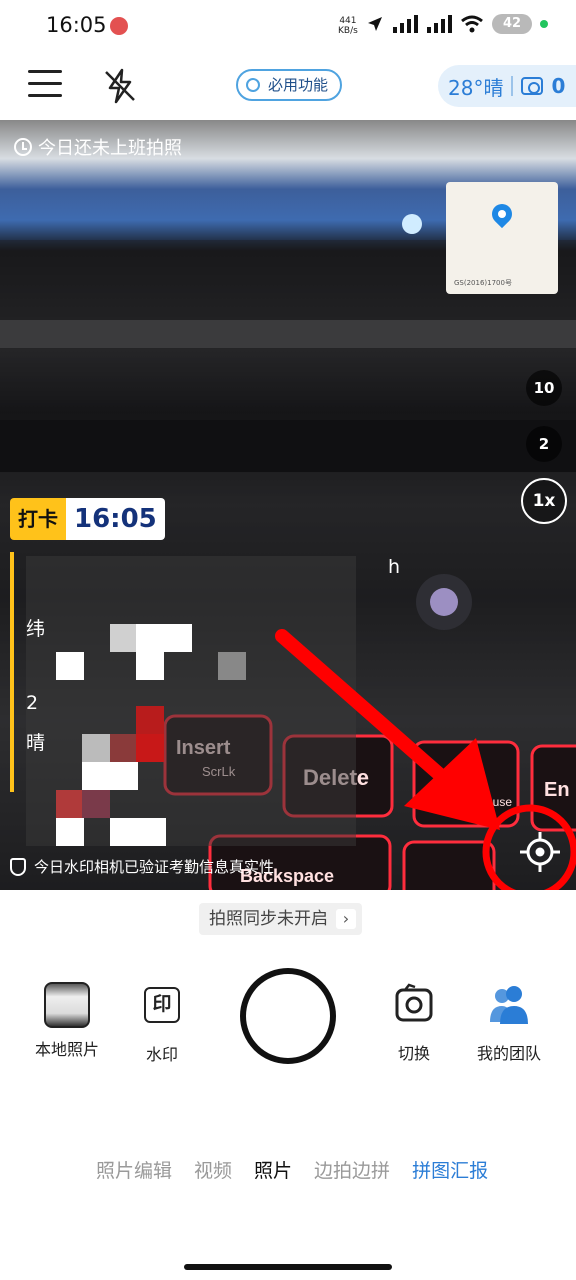 This screenshot has height=1280, width=576. What do you see at coordinates (472, 24) in the screenshot?
I see `wifi-icon` at bounding box center [472, 24].